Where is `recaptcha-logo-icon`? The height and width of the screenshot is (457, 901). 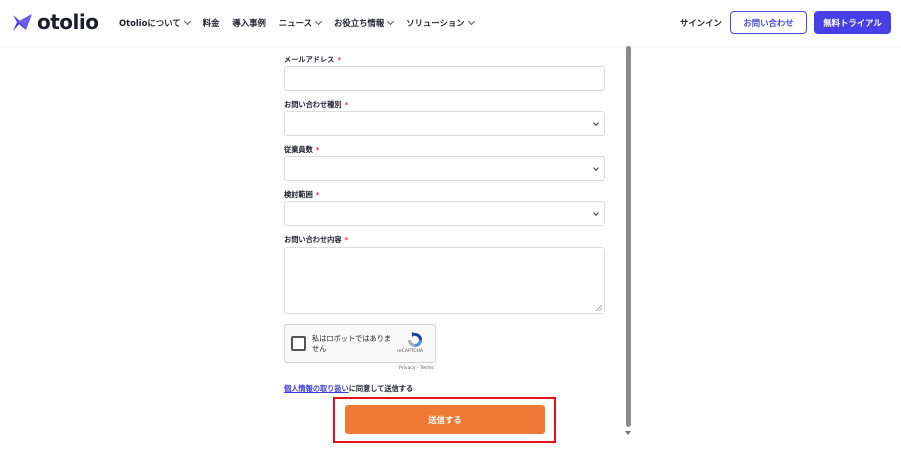
recaptcha-logo-icon is located at coordinates (415, 339).